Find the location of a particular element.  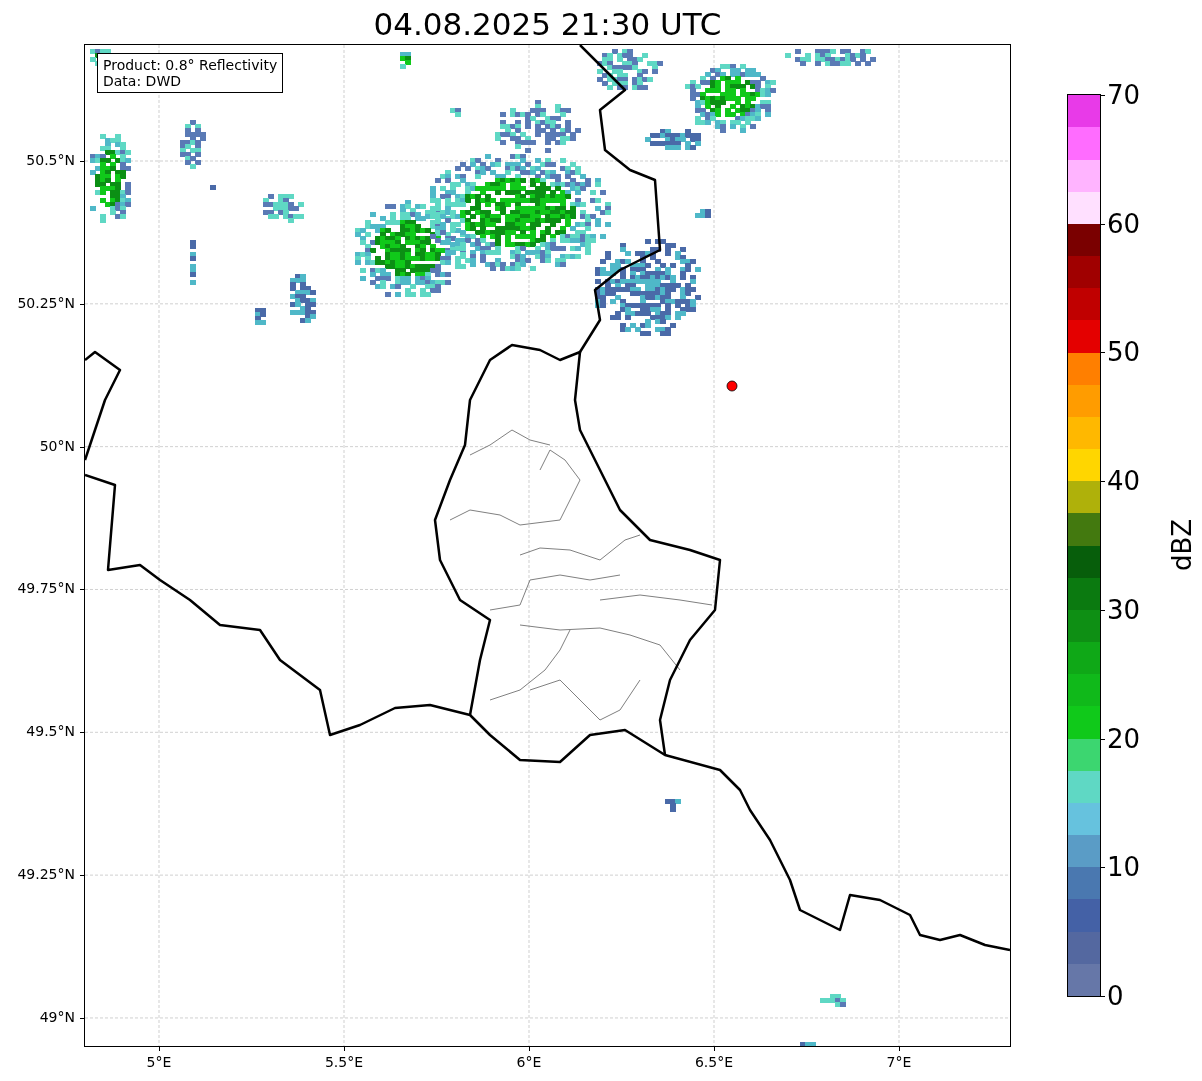

longitude-label: 6.5°E is located at coordinates (714, 1062).